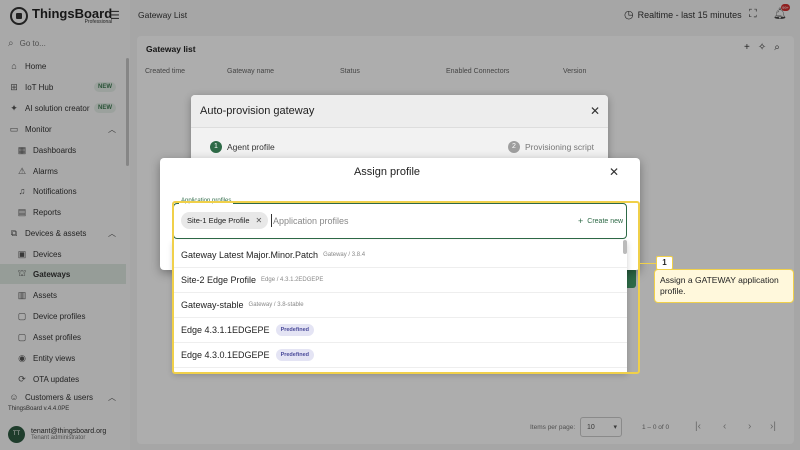 Image resolution: width=800 pixels, height=450 pixels. I want to click on step-label: Agent profile, so click(251, 147).